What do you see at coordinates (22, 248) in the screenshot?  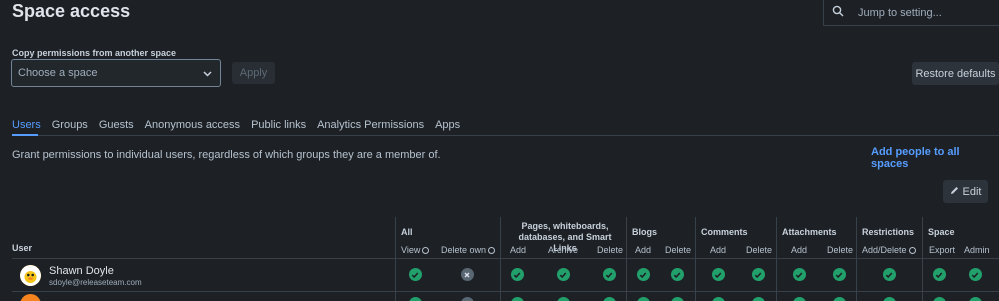 I see `user-column-header: User` at bounding box center [22, 248].